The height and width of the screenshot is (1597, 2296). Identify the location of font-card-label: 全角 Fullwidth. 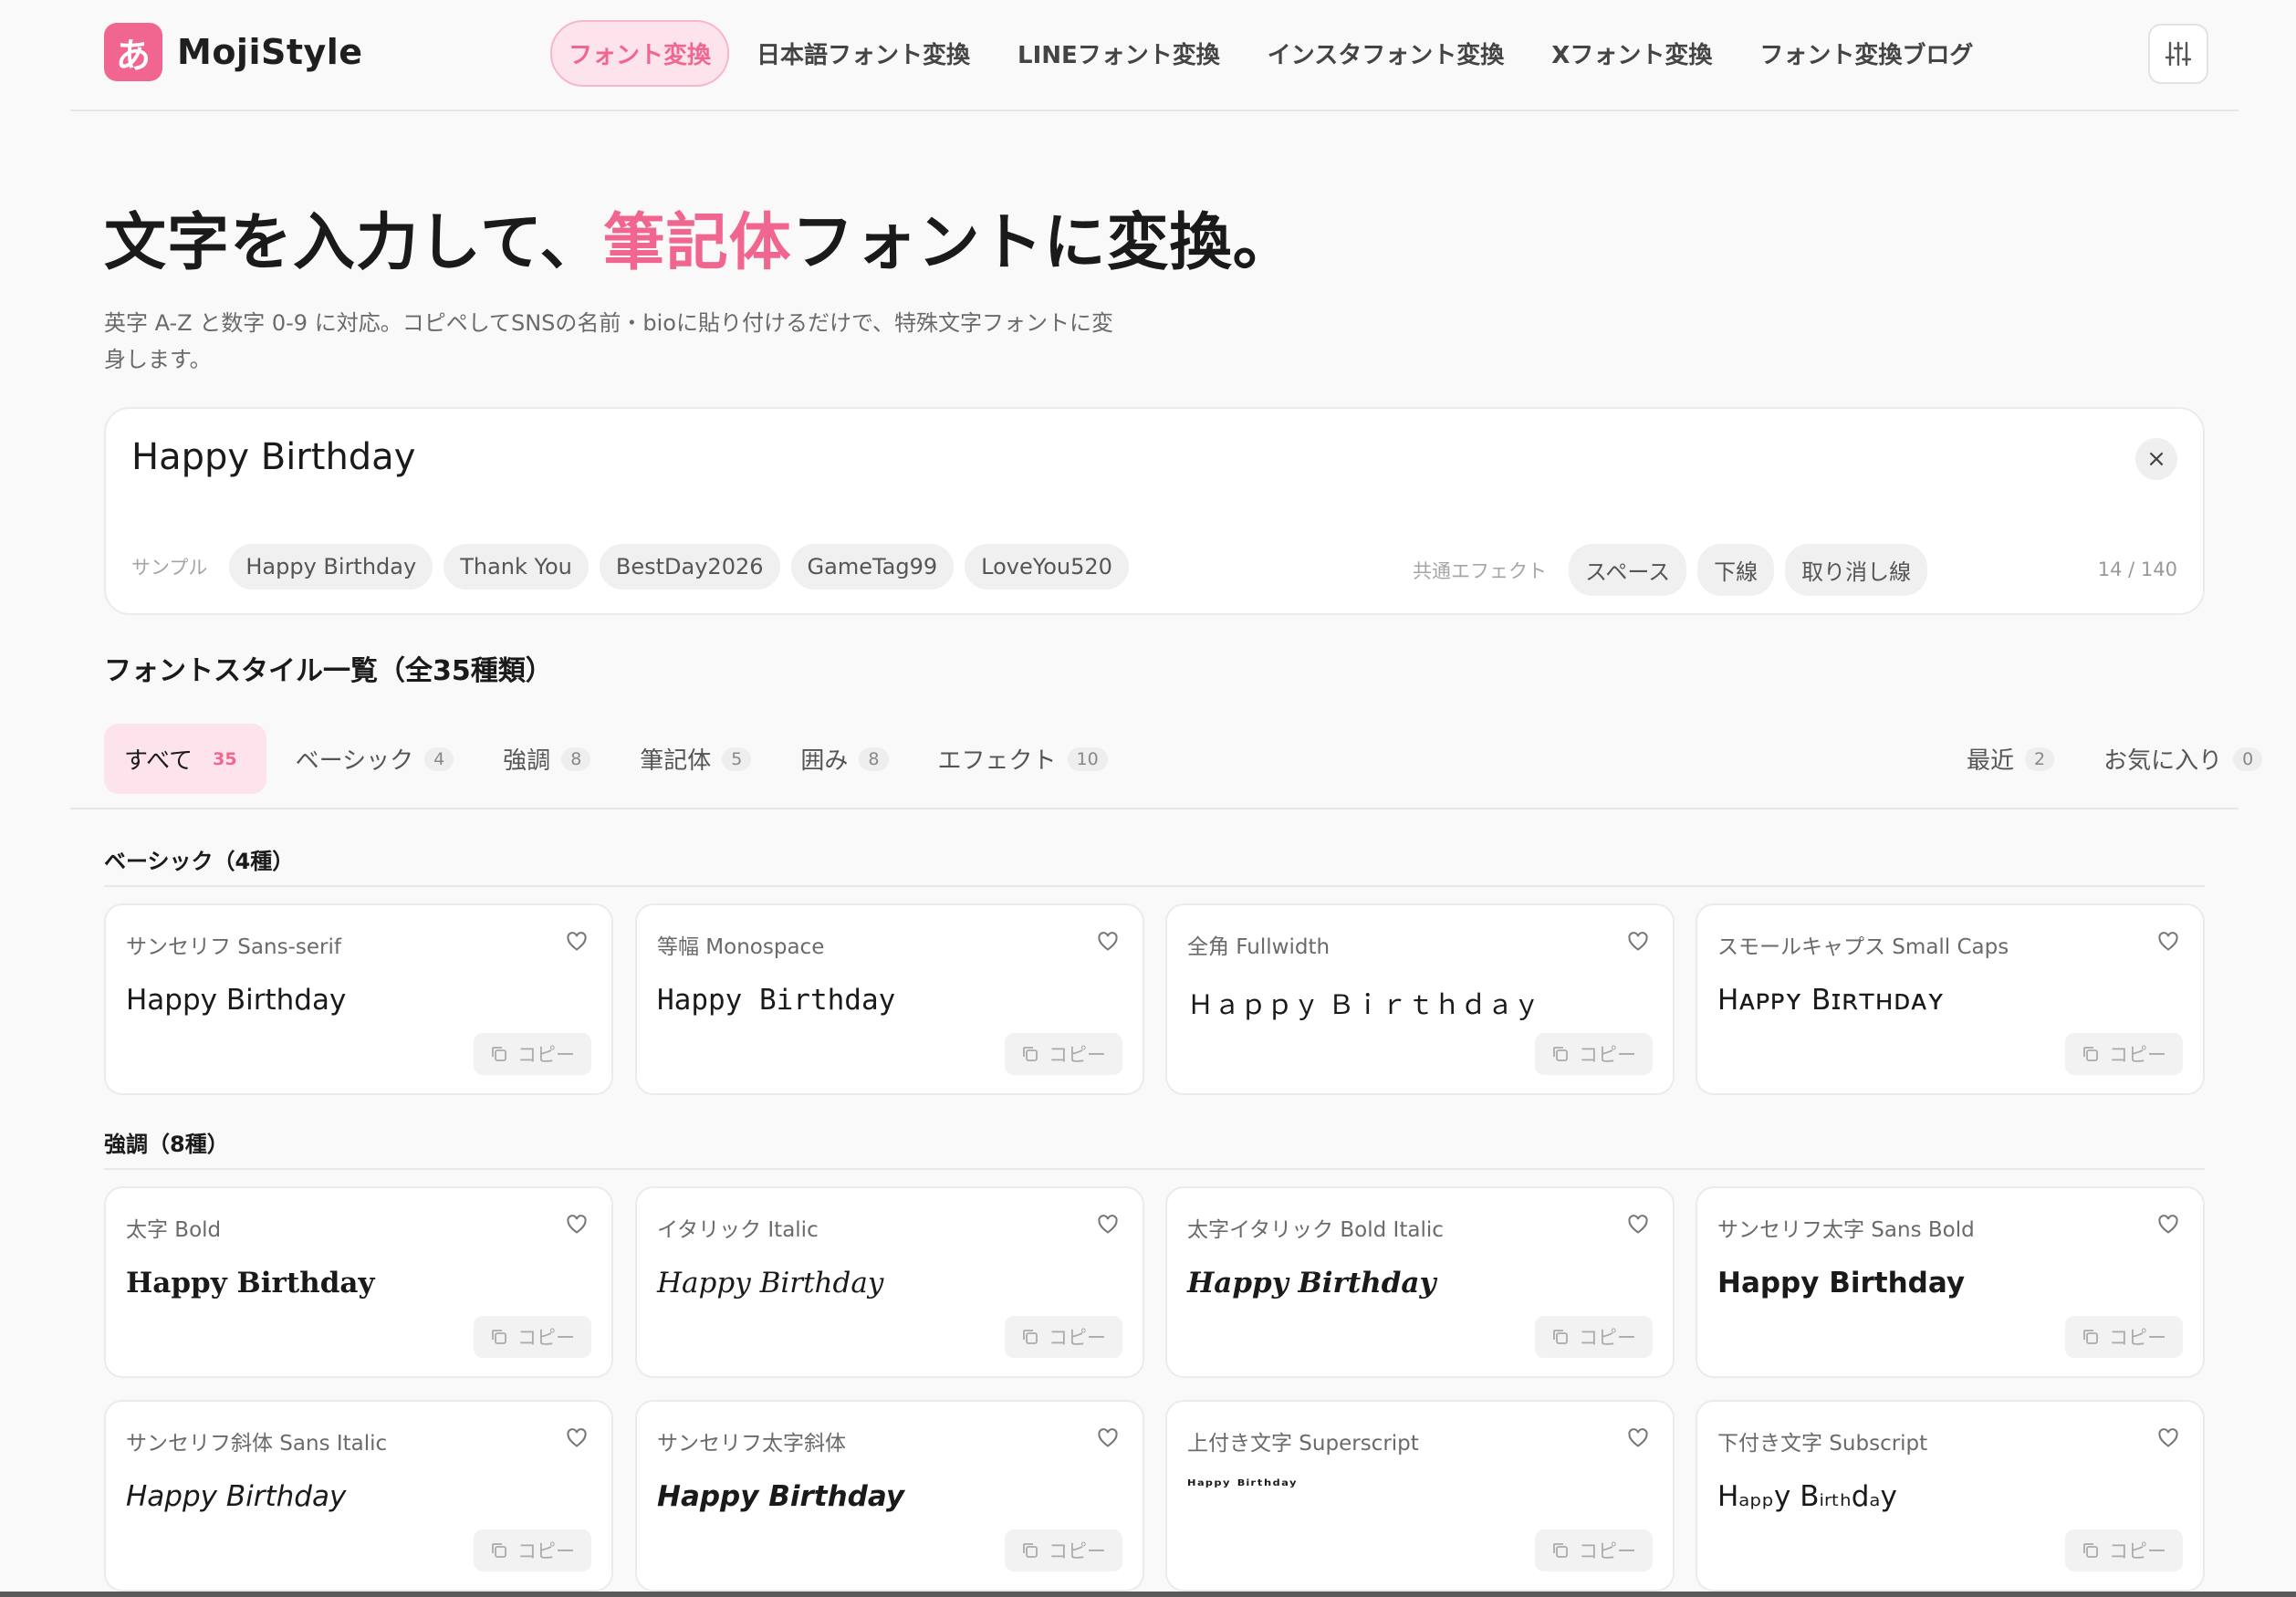
(1259, 947).